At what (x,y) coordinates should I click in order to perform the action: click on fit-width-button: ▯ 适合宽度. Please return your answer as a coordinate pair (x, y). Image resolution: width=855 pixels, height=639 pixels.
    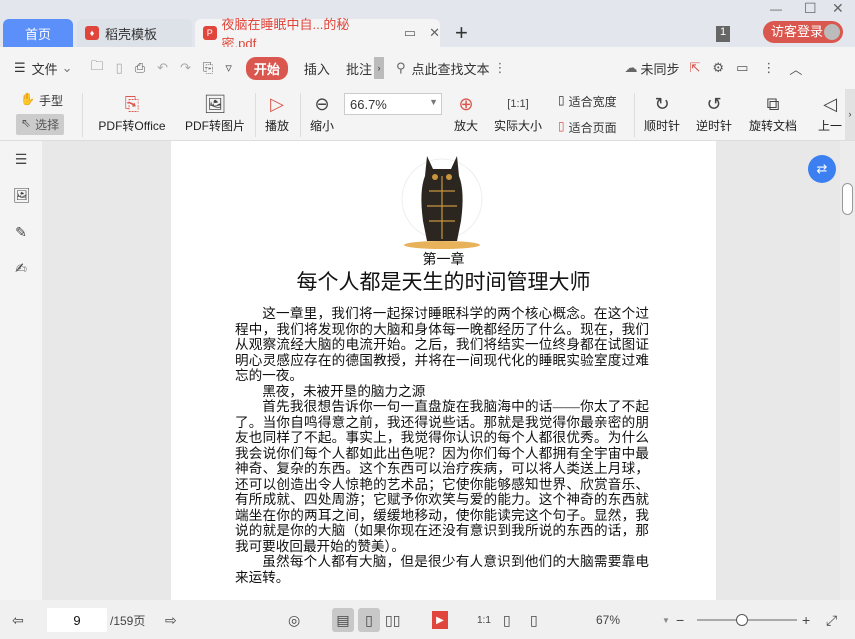
    Looking at the image, I should click on (587, 101).